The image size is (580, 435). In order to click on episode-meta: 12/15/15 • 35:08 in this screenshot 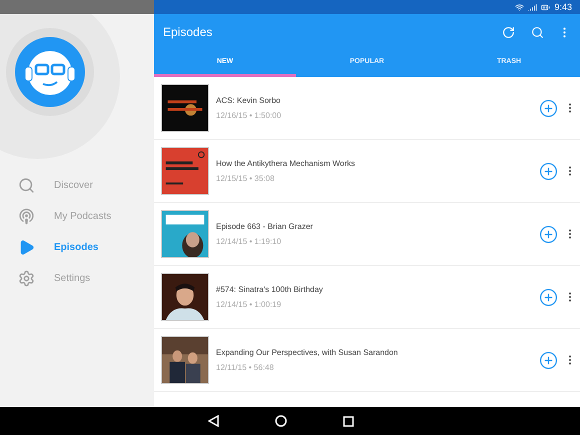, I will do `click(246, 178)`.